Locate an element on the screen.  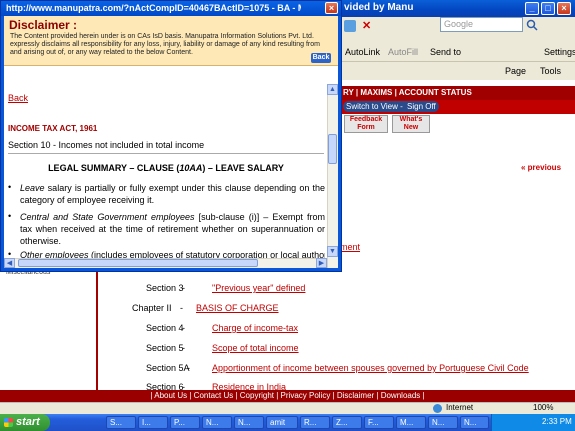
section-link: "Previous year" defined is located at coordinates (258, 288).